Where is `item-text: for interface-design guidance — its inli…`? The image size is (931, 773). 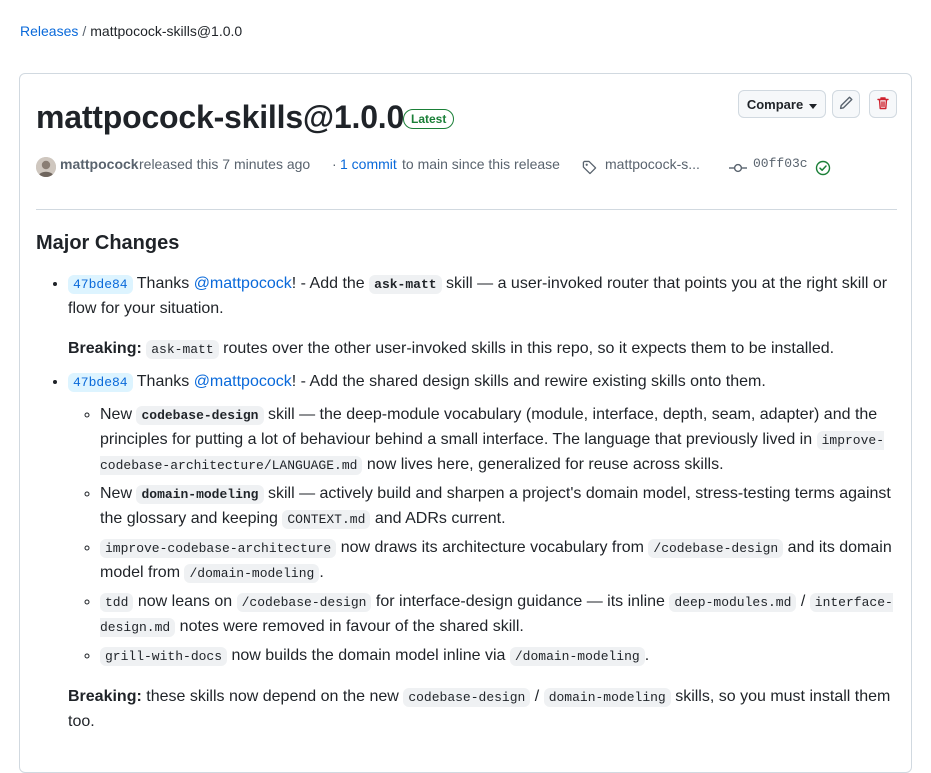
item-text: for interface-design guidance — its inli… is located at coordinates (520, 601).